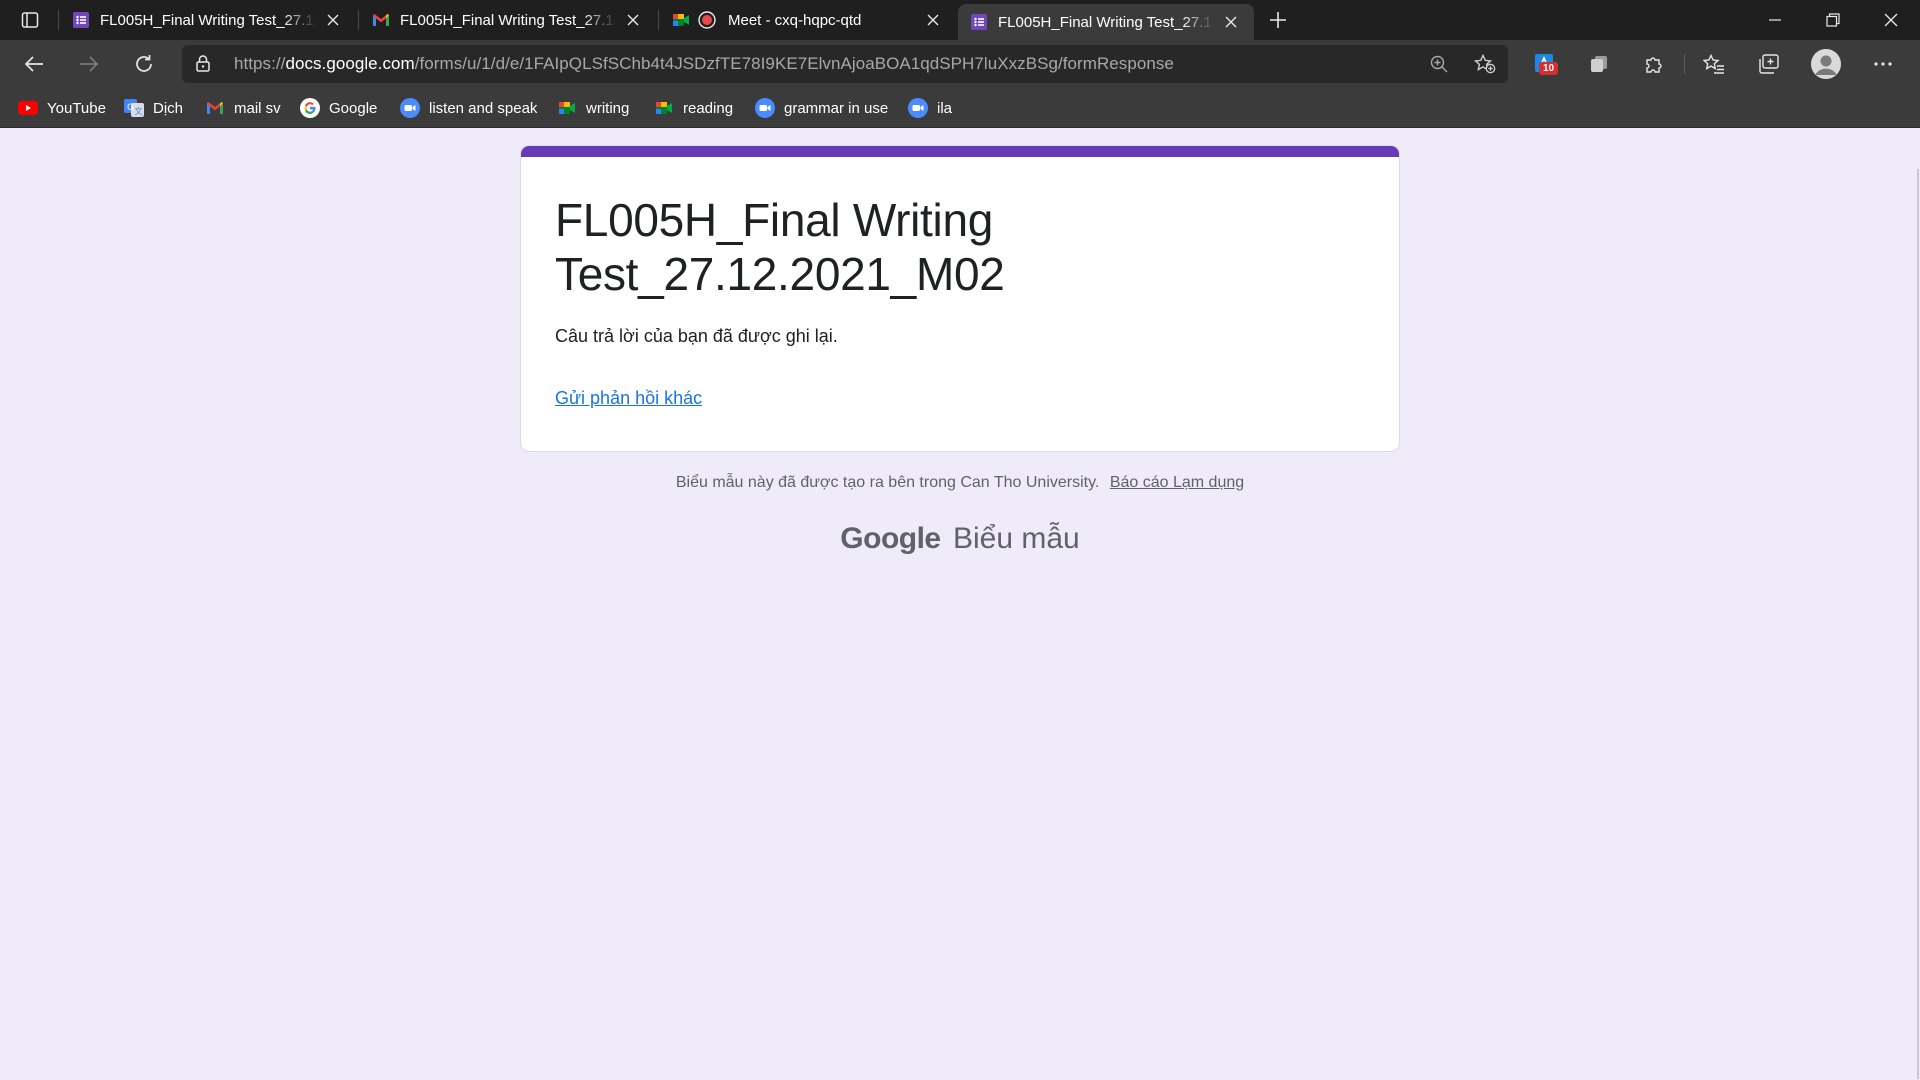 The image size is (1920, 1080). What do you see at coordinates (353, 108) in the screenshot?
I see `bookmark-label: Google` at bounding box center [353, 108].